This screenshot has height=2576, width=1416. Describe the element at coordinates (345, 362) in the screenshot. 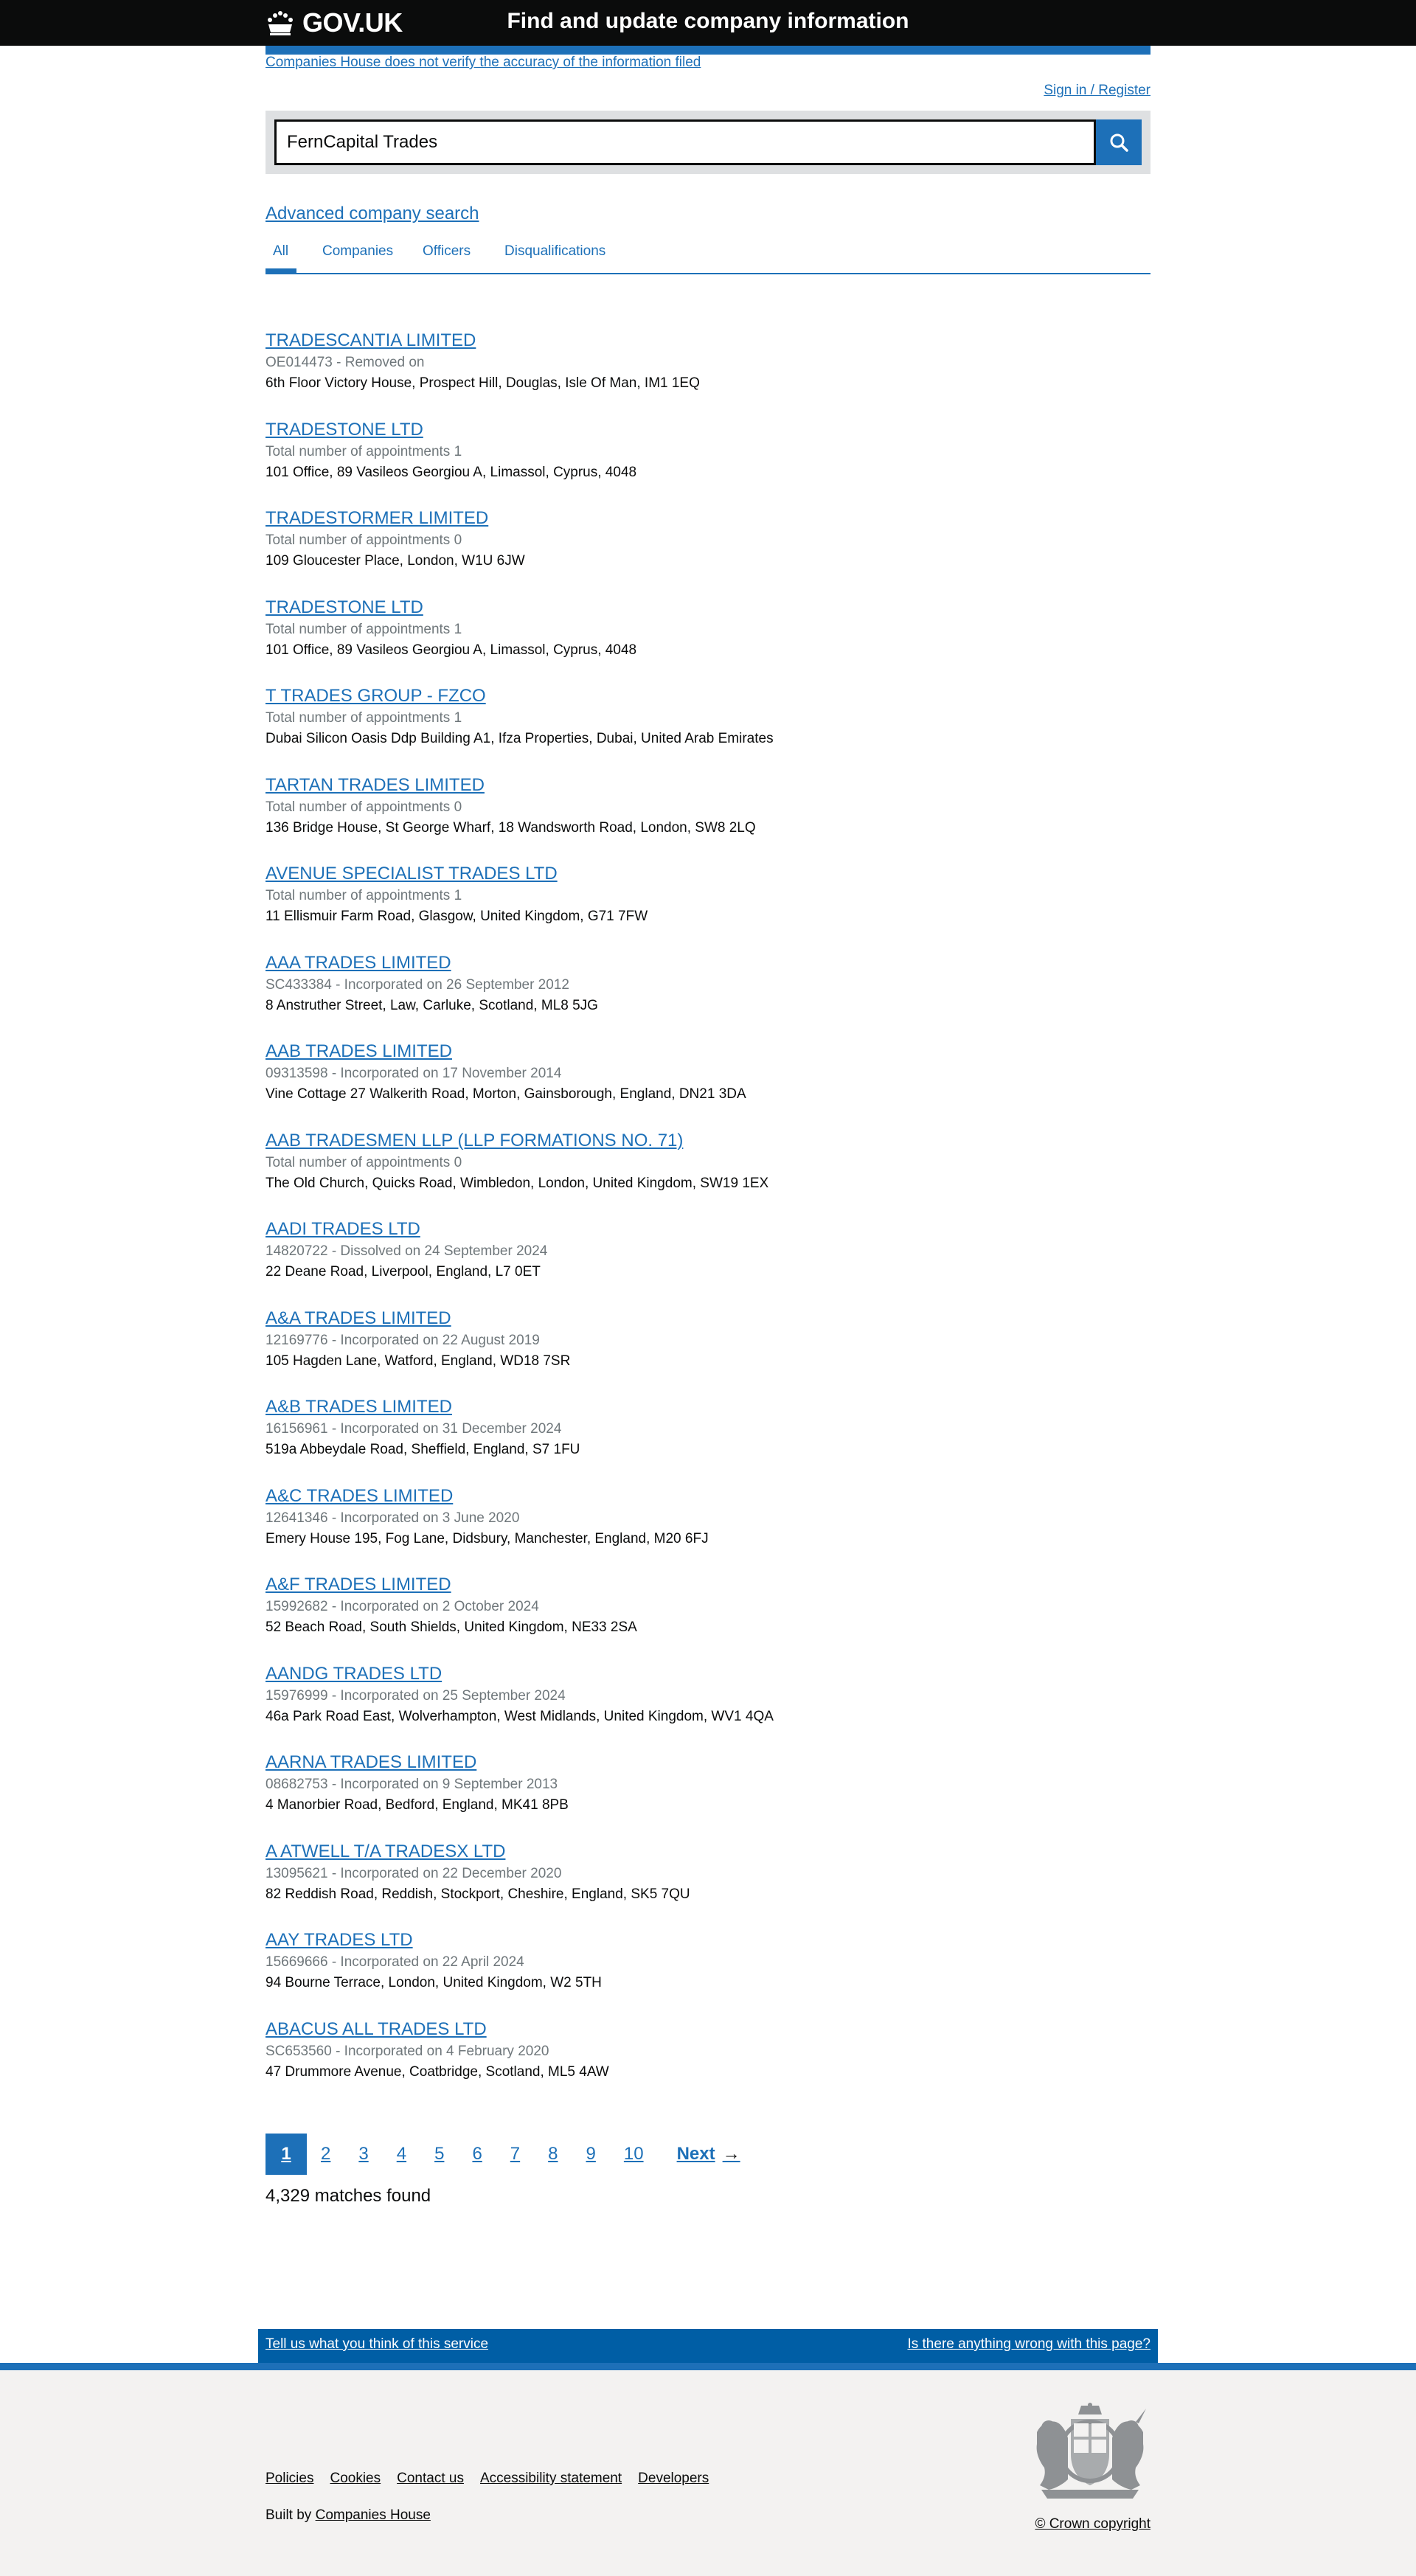

I see `result-meta: OE014473 - Removed on` at that location.